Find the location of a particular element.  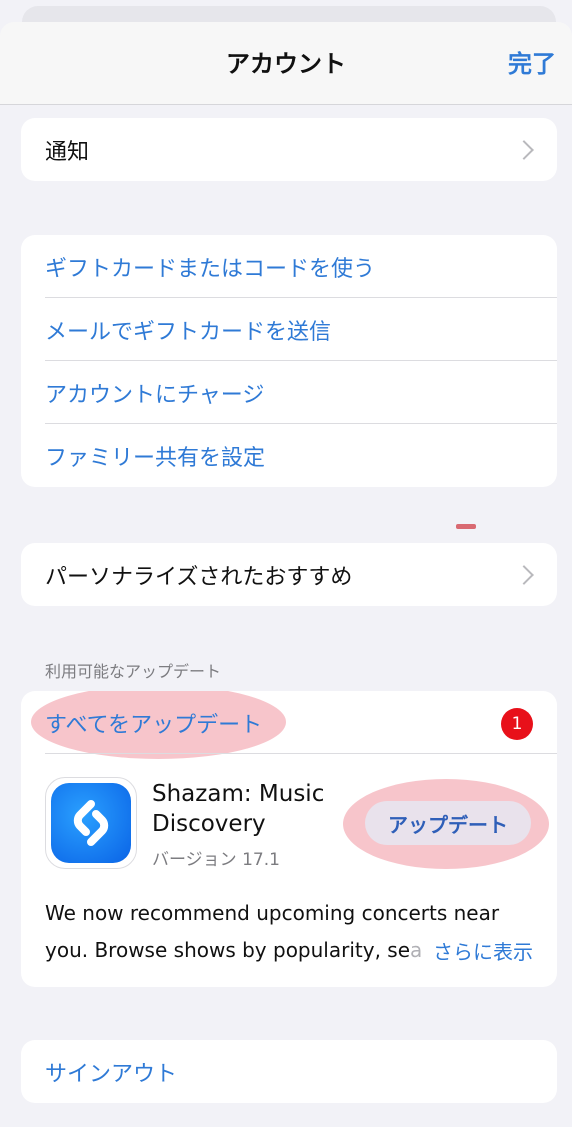

redeem-gift-card-row: ギフトカードまたはコードを使う is located at coordinates (289, 266).